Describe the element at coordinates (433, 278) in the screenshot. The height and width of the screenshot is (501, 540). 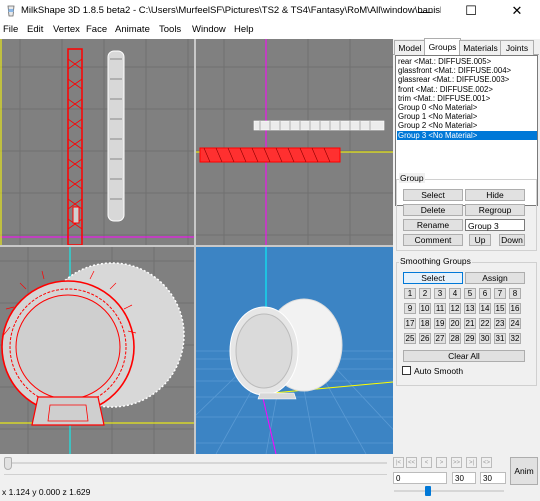
I see `smoothing-select-button: Select` at that location.